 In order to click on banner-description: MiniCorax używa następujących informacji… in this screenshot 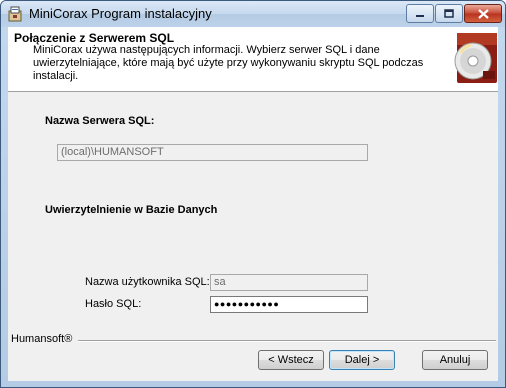, I will do `click(228, 63)`.